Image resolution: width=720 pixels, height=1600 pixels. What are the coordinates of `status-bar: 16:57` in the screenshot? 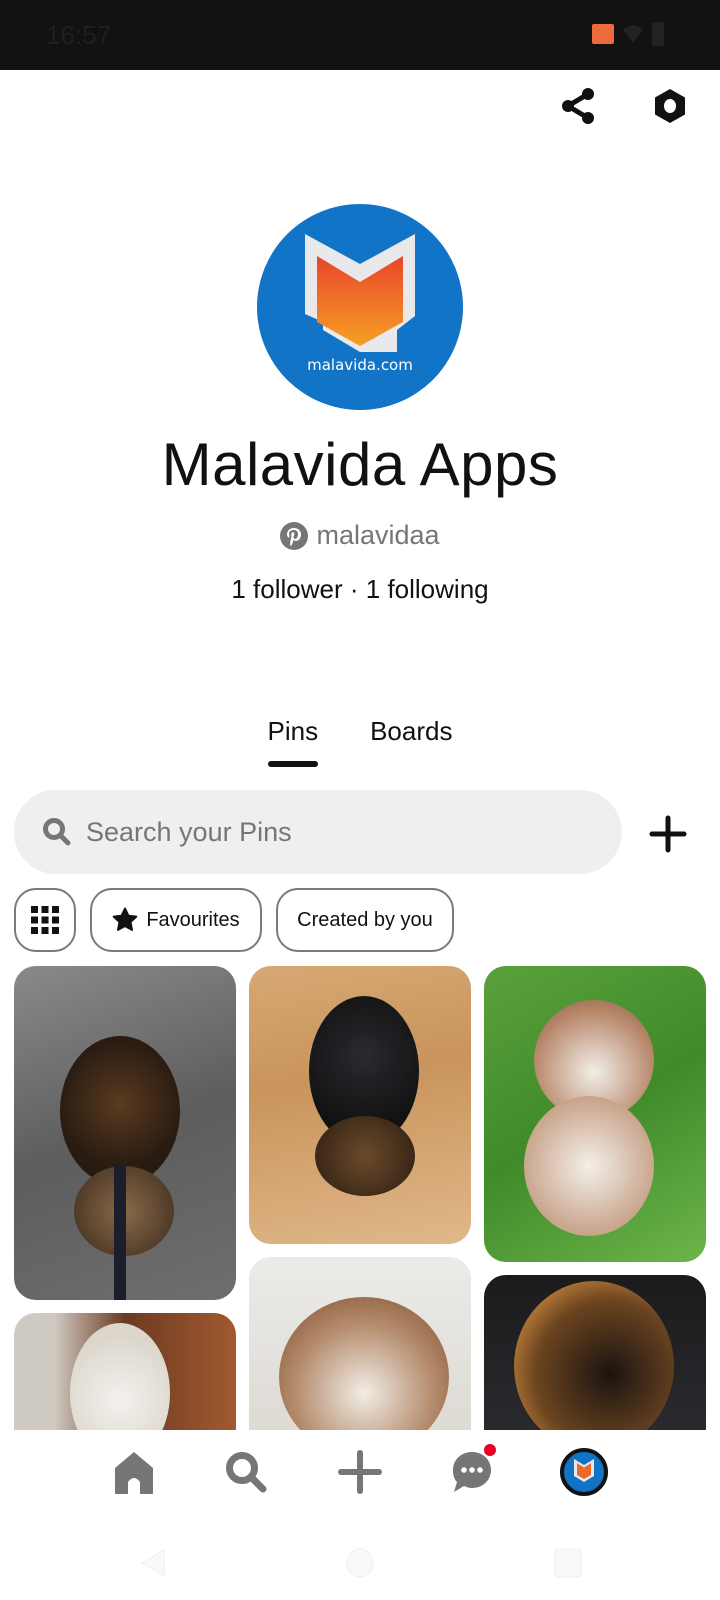 It's located at (360, 35).